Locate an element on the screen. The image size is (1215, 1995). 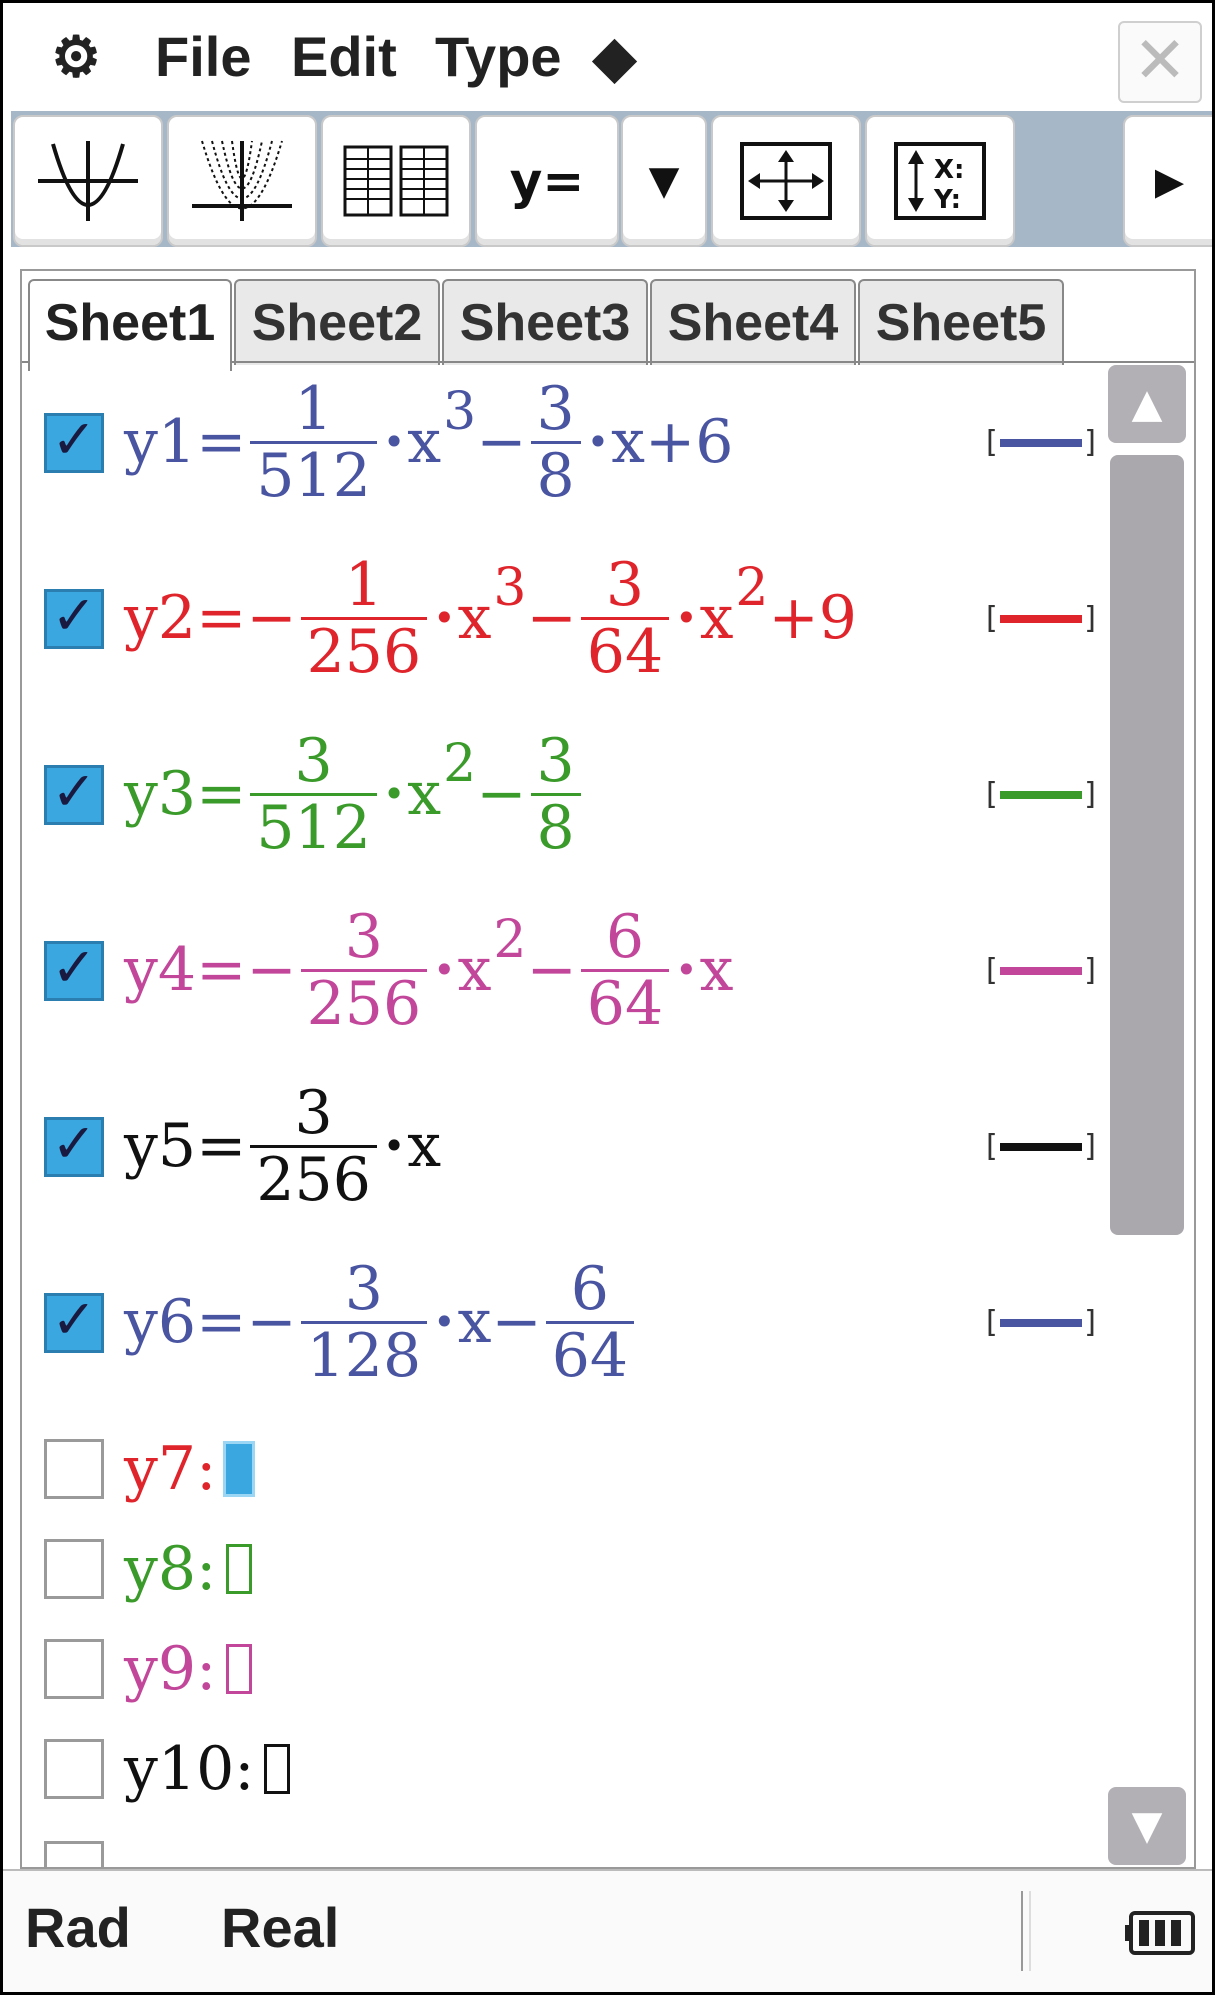
table-button is located at coordinates (396, 181).